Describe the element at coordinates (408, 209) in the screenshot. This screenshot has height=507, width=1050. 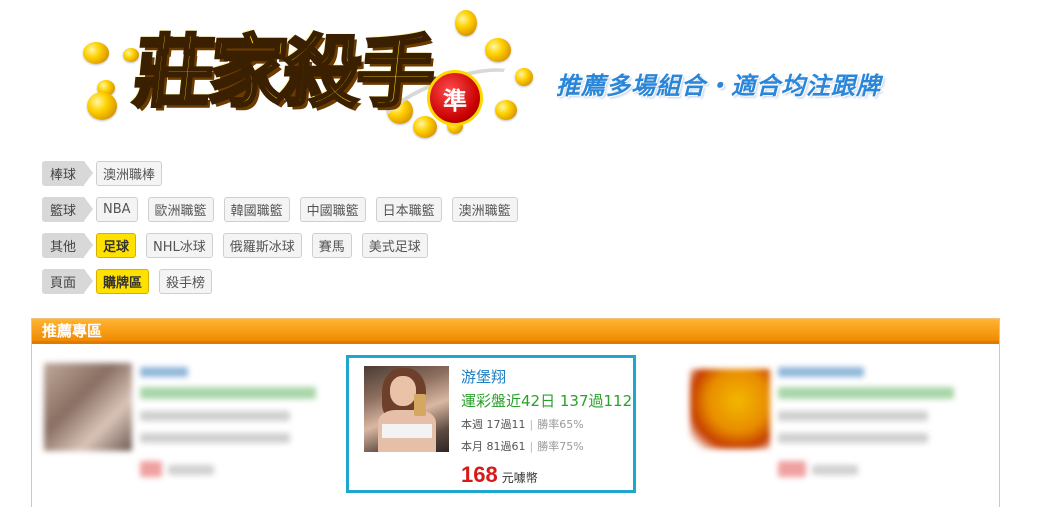
I see `filter-option: 日本職籃` at that location.